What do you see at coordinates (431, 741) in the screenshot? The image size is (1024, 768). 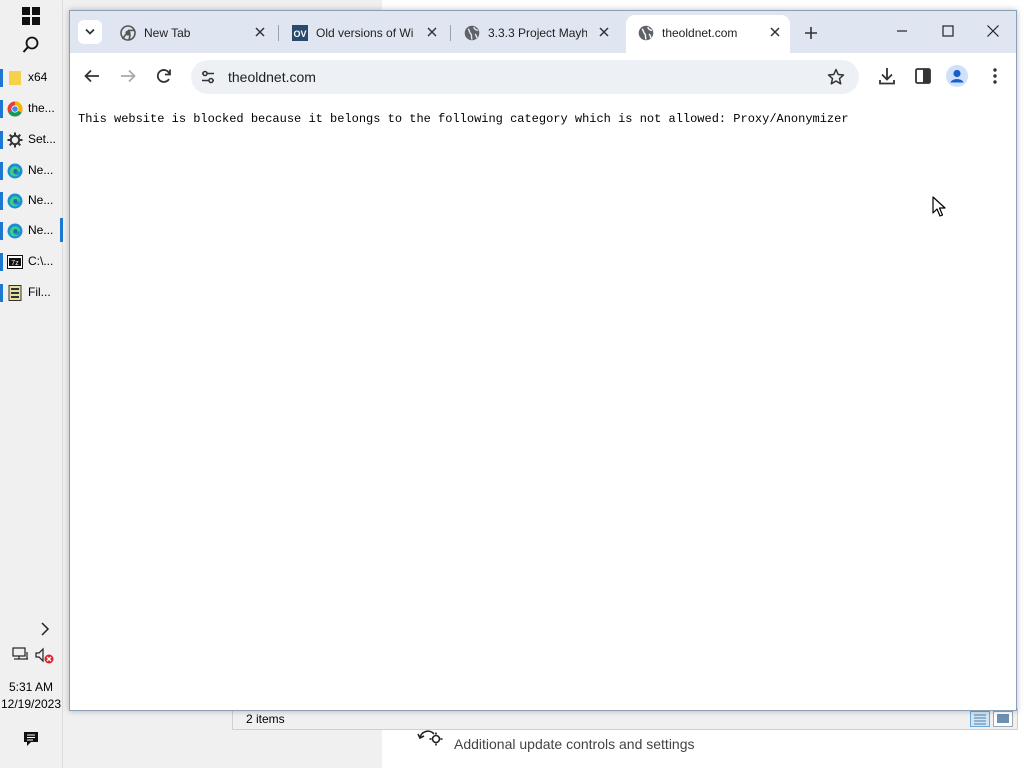 I see `update-settings-icon` at bounding box center [431, 741].